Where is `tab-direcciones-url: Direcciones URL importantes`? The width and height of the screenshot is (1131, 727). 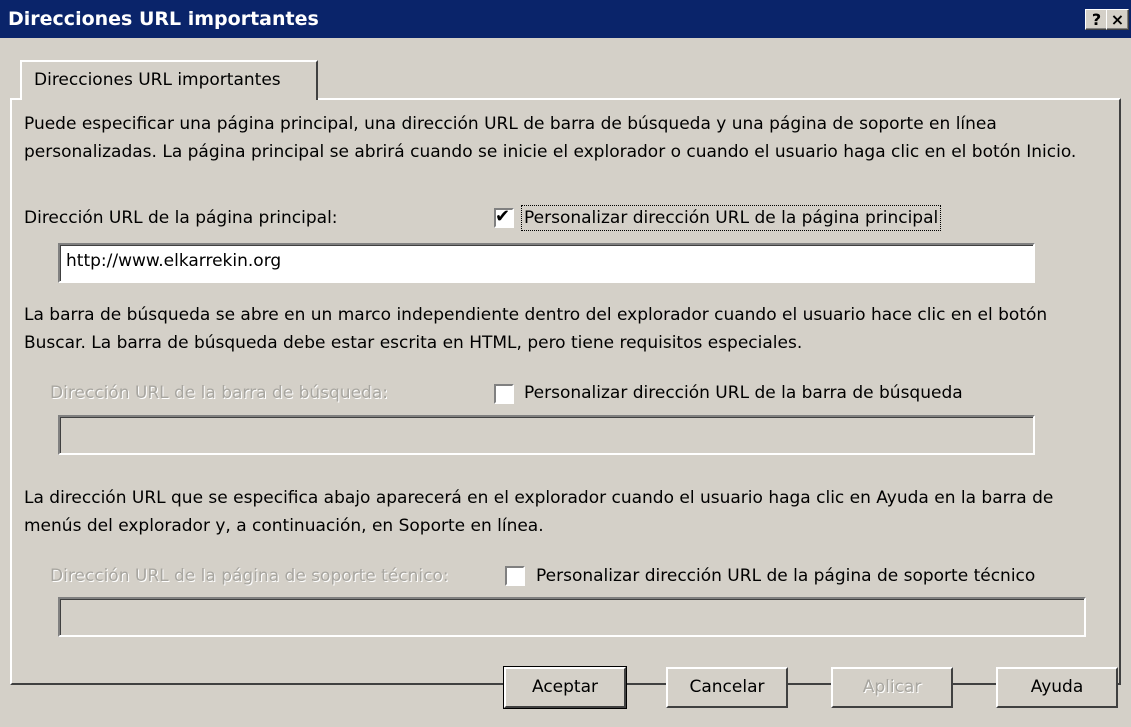 tab-direcciones-url: Direcciones URL importantes is located at coordinates (169, 80).